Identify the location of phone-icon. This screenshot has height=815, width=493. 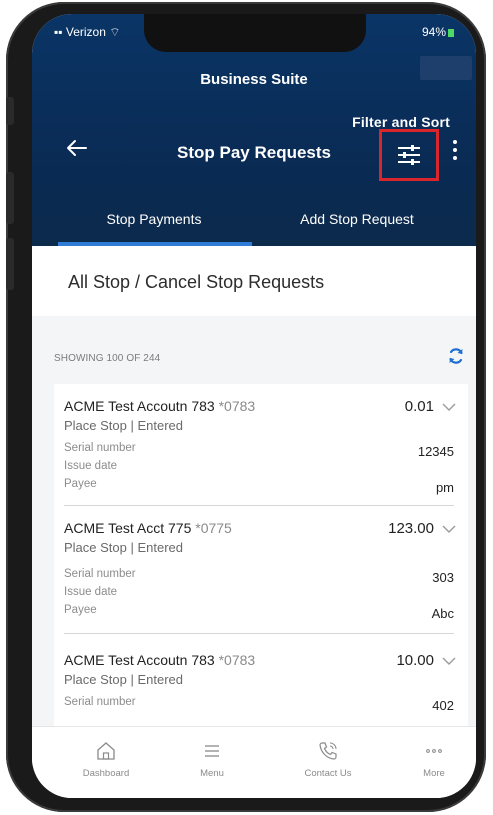
(328, 751).